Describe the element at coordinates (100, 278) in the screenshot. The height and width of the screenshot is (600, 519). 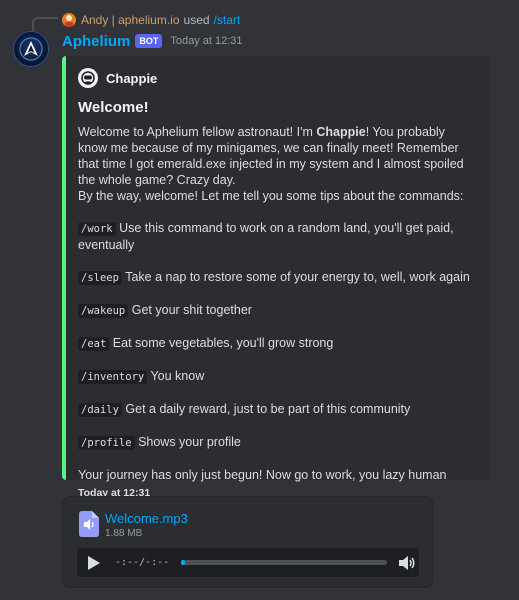
I see `command-code: /sleep` at that location.